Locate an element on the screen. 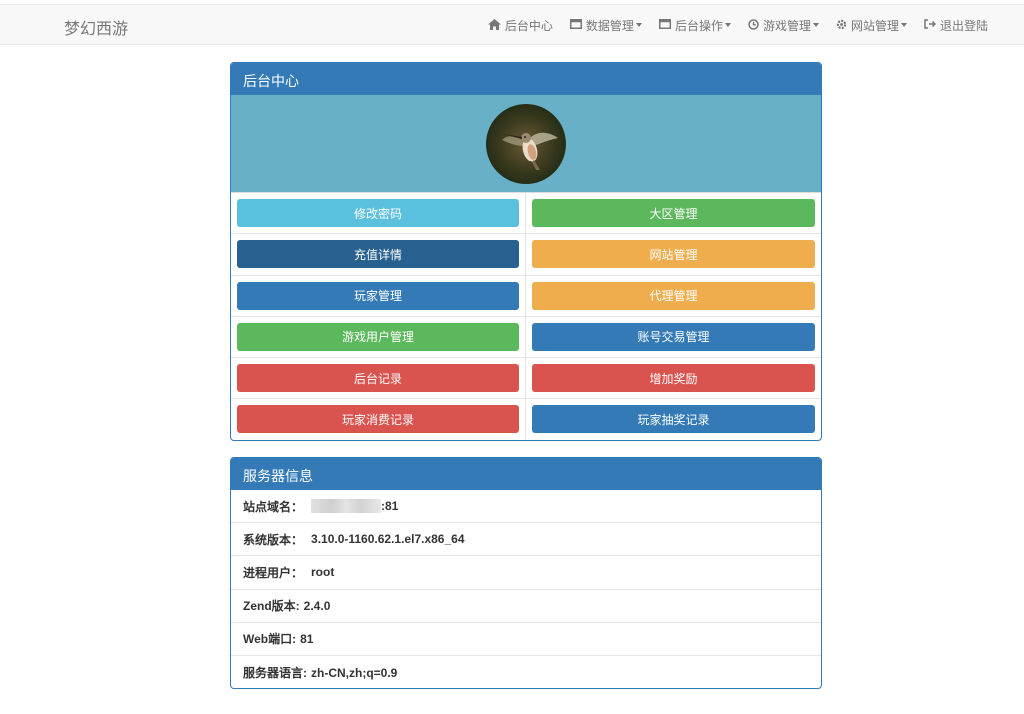 The image size is (1024, 714). profile-banner is located at coordinates (526, 144).